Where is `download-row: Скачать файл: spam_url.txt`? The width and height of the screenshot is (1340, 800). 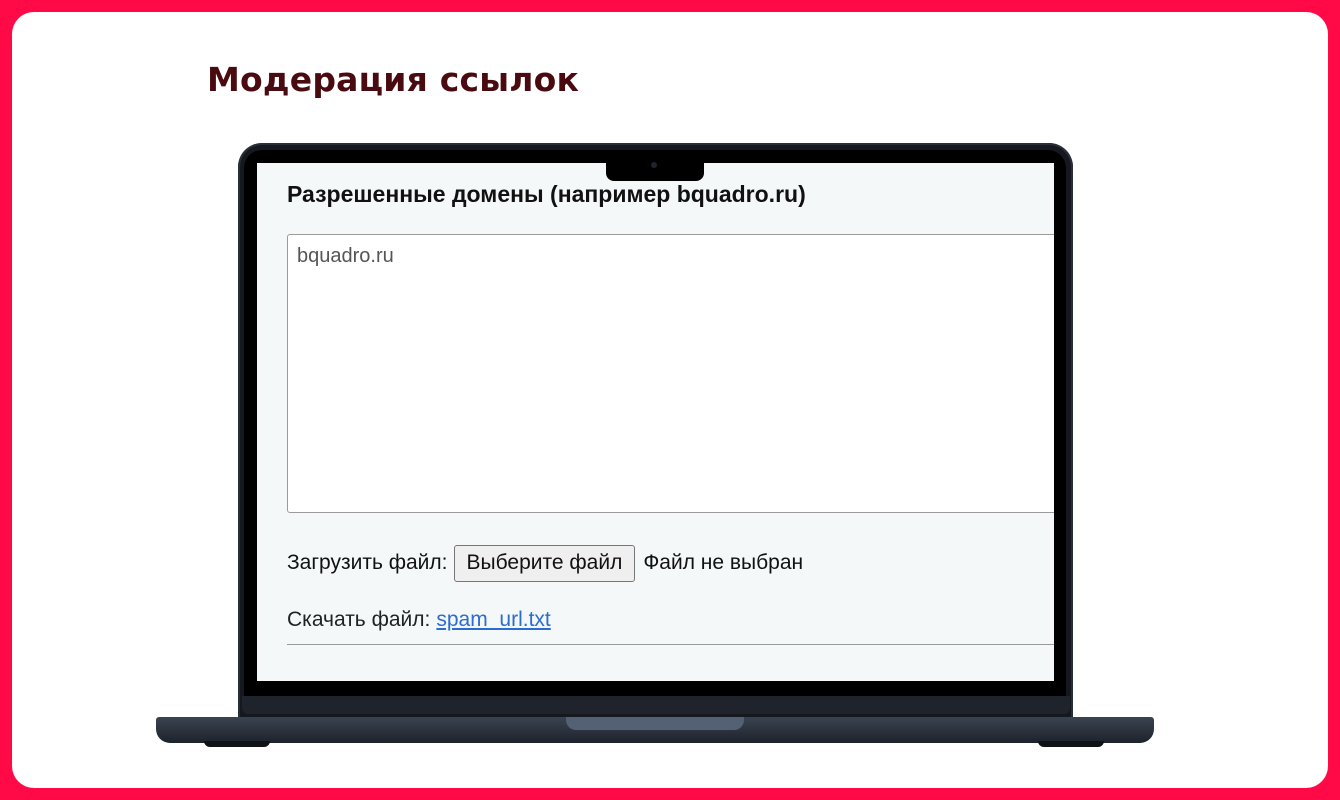 download-row: Скачать файл: spam_url.txt is located at coordinates (419, 620).